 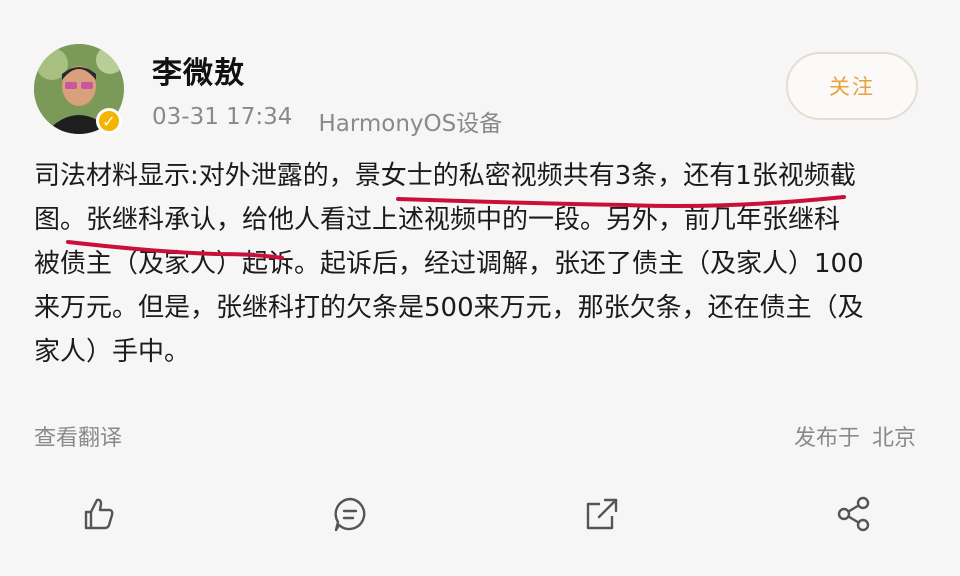 I want to click on username: 李微敖, so click(x=198, y=70).